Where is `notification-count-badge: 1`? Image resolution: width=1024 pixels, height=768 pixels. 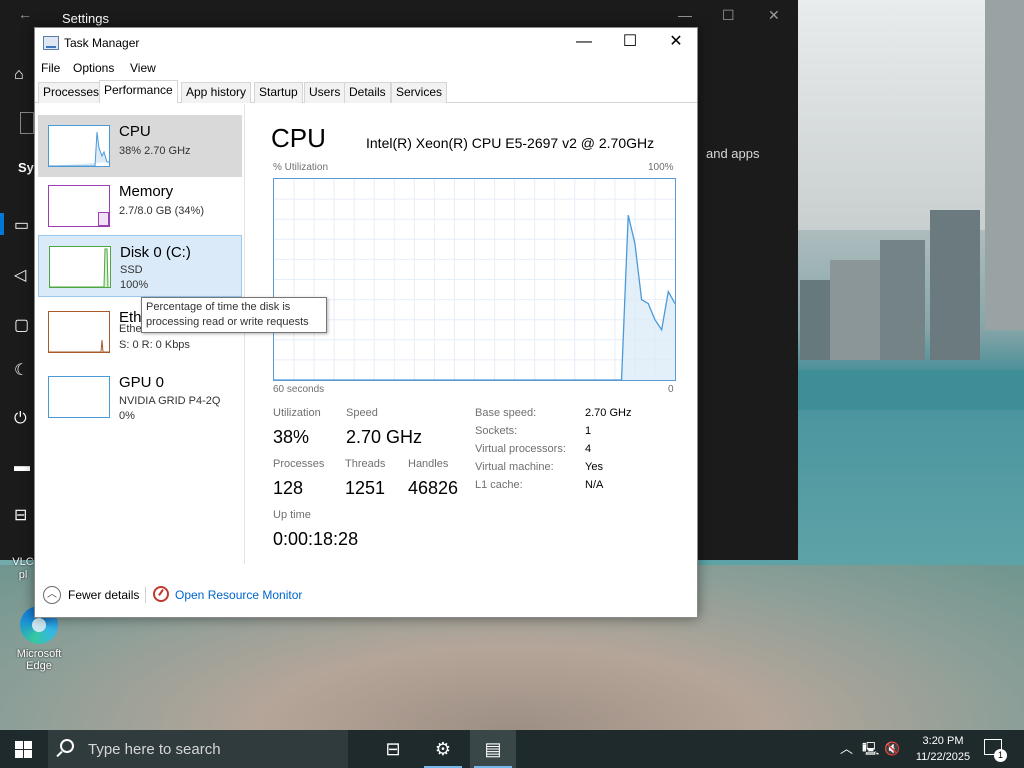 notification-count-badge: 1 is located at coordinates (1000, 755).